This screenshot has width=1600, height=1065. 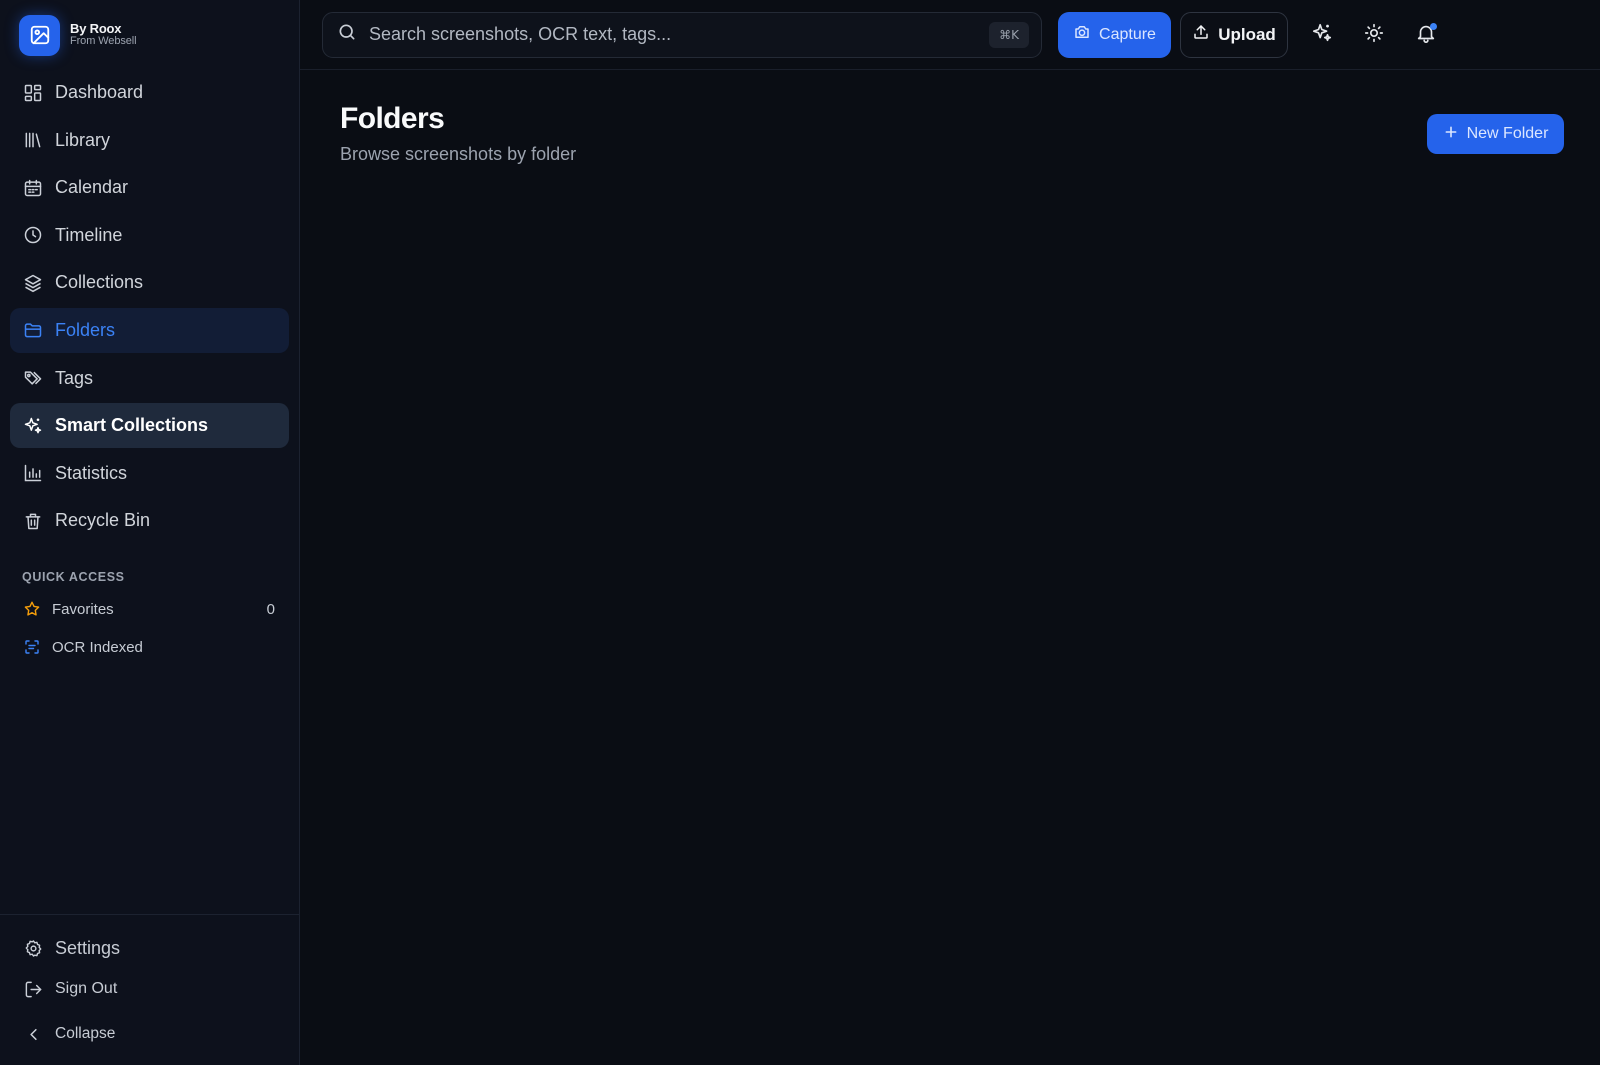 I want to click on quick-access-ocr-indexed: OCR Indexed, so click(x=149, y=647).